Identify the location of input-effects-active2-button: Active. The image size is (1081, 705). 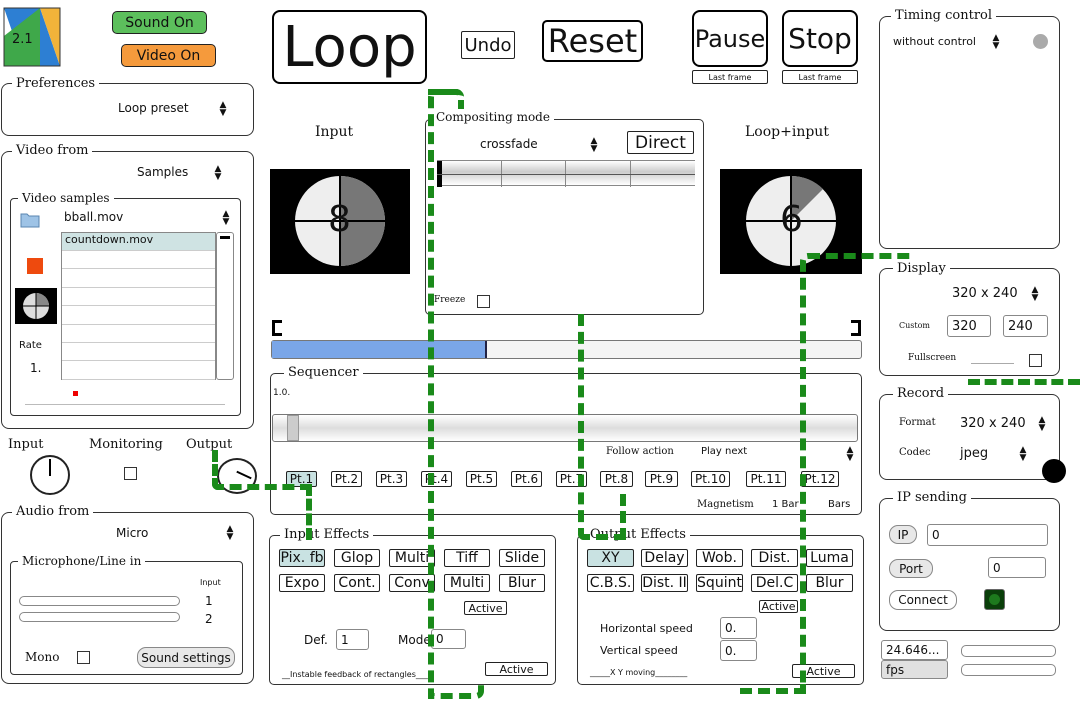
(516, 669).